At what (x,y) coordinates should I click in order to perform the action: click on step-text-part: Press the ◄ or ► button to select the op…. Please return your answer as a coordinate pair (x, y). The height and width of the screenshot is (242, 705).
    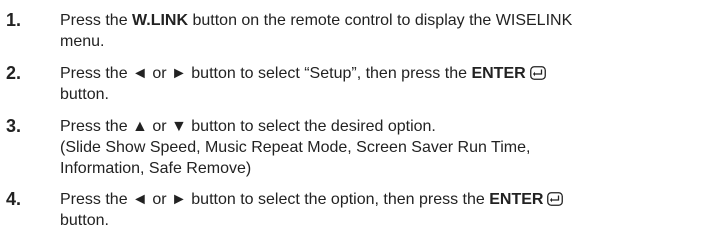
    Looking at the image, I should click on (275, 199).